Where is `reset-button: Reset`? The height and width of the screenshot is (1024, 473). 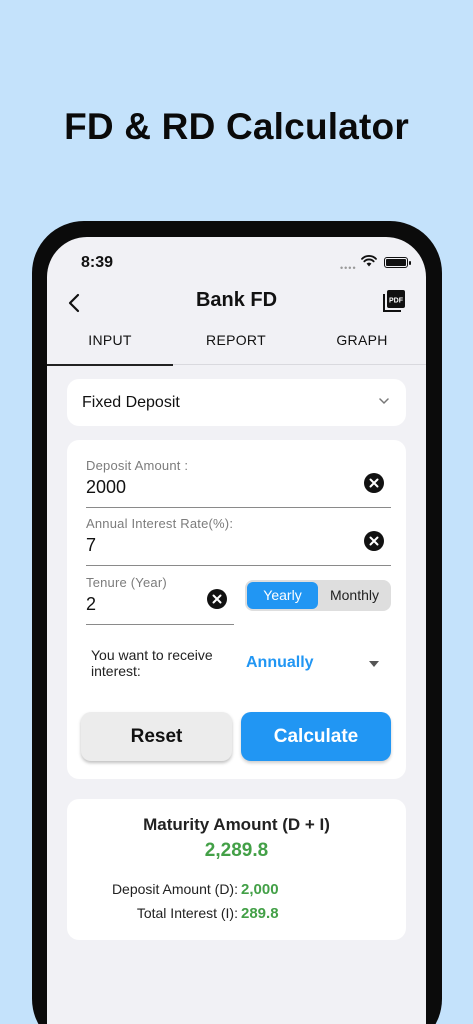 reset-button: Reset is located at coordinates (156, 736).